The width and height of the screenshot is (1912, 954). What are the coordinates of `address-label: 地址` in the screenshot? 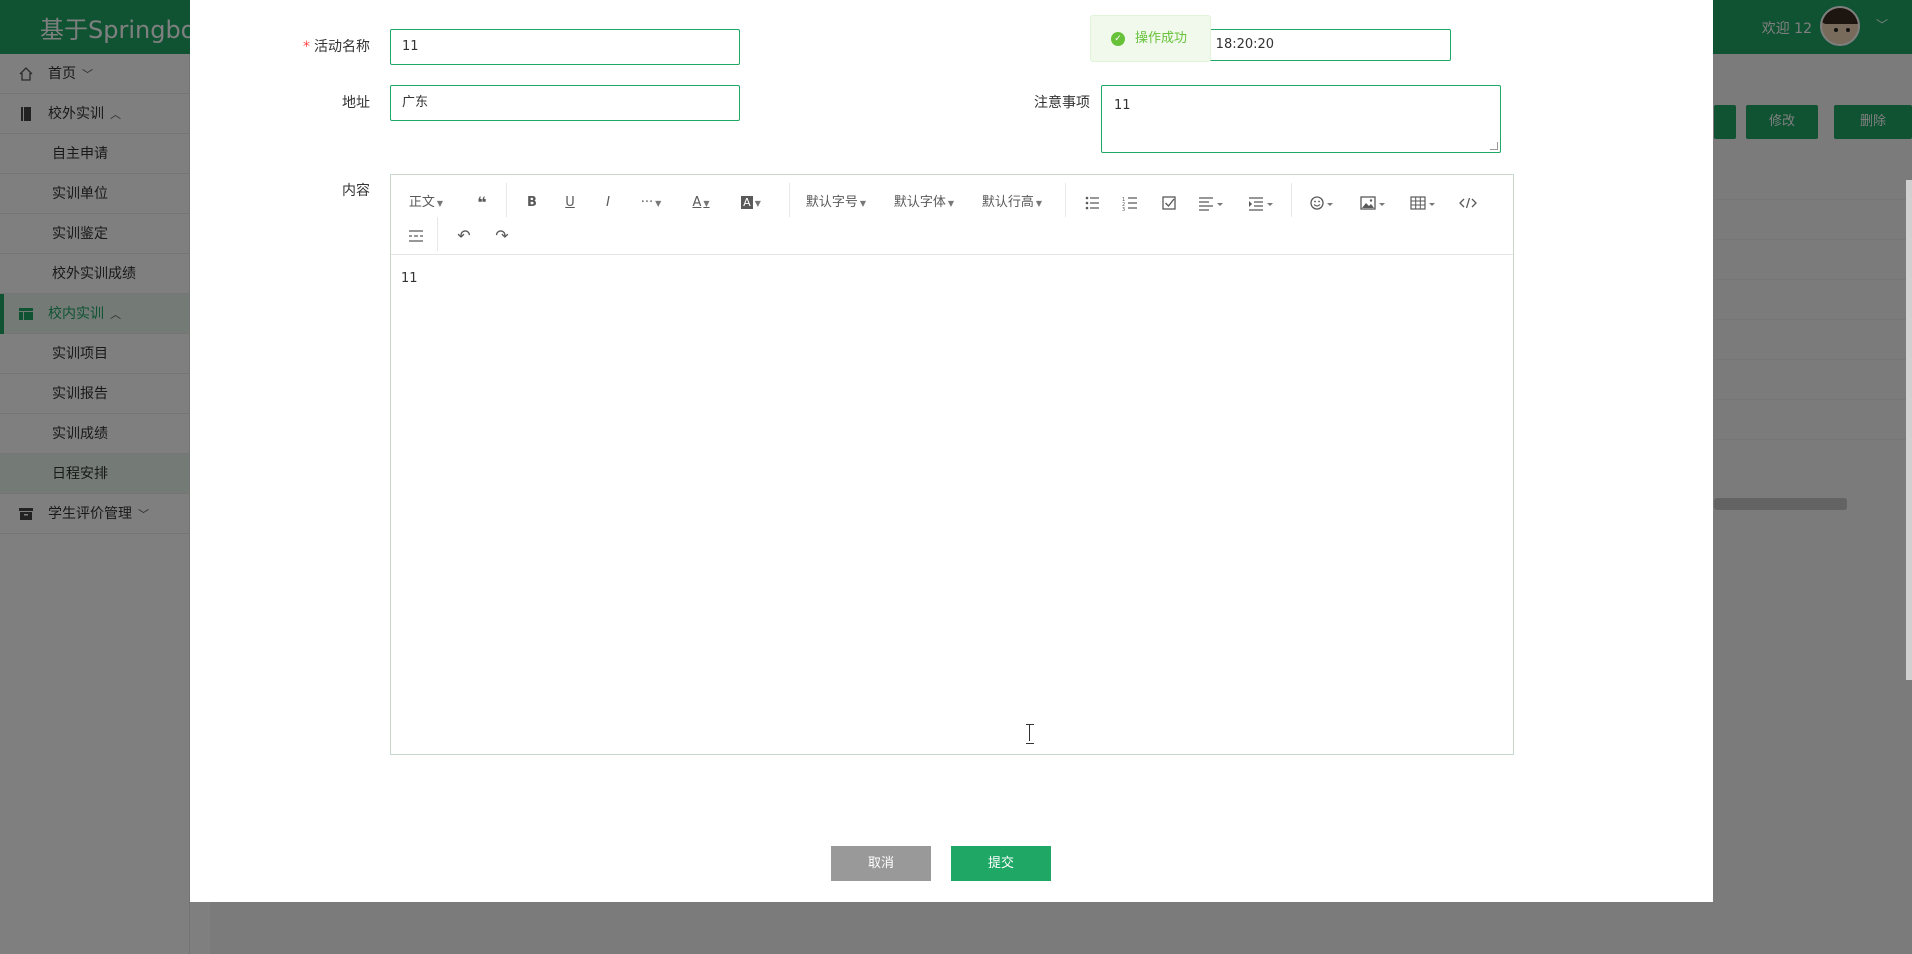 It's located at (356, 103).